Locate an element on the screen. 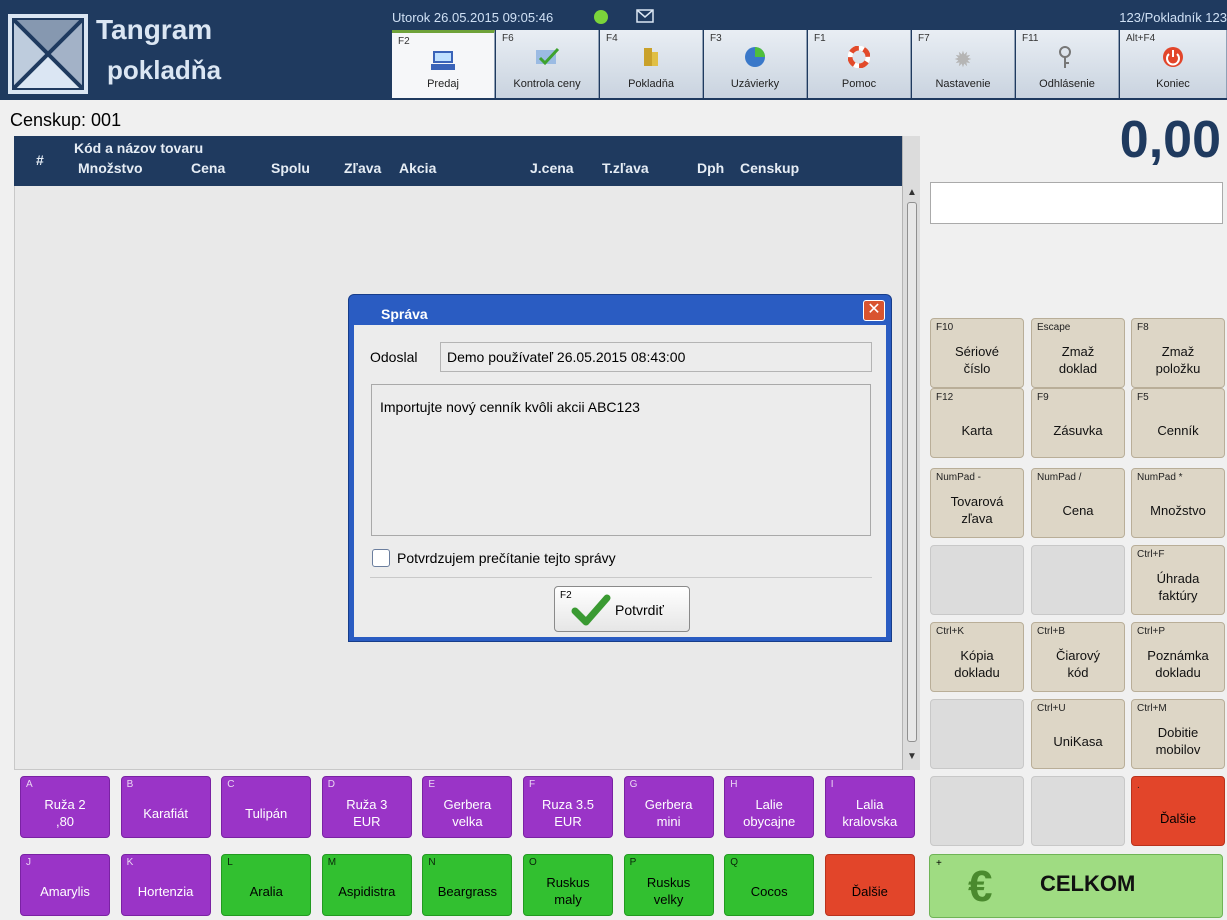 This screenshot has height=920, width=1227. product-button: G Gerbera mini is located at coordinates (668, 807).